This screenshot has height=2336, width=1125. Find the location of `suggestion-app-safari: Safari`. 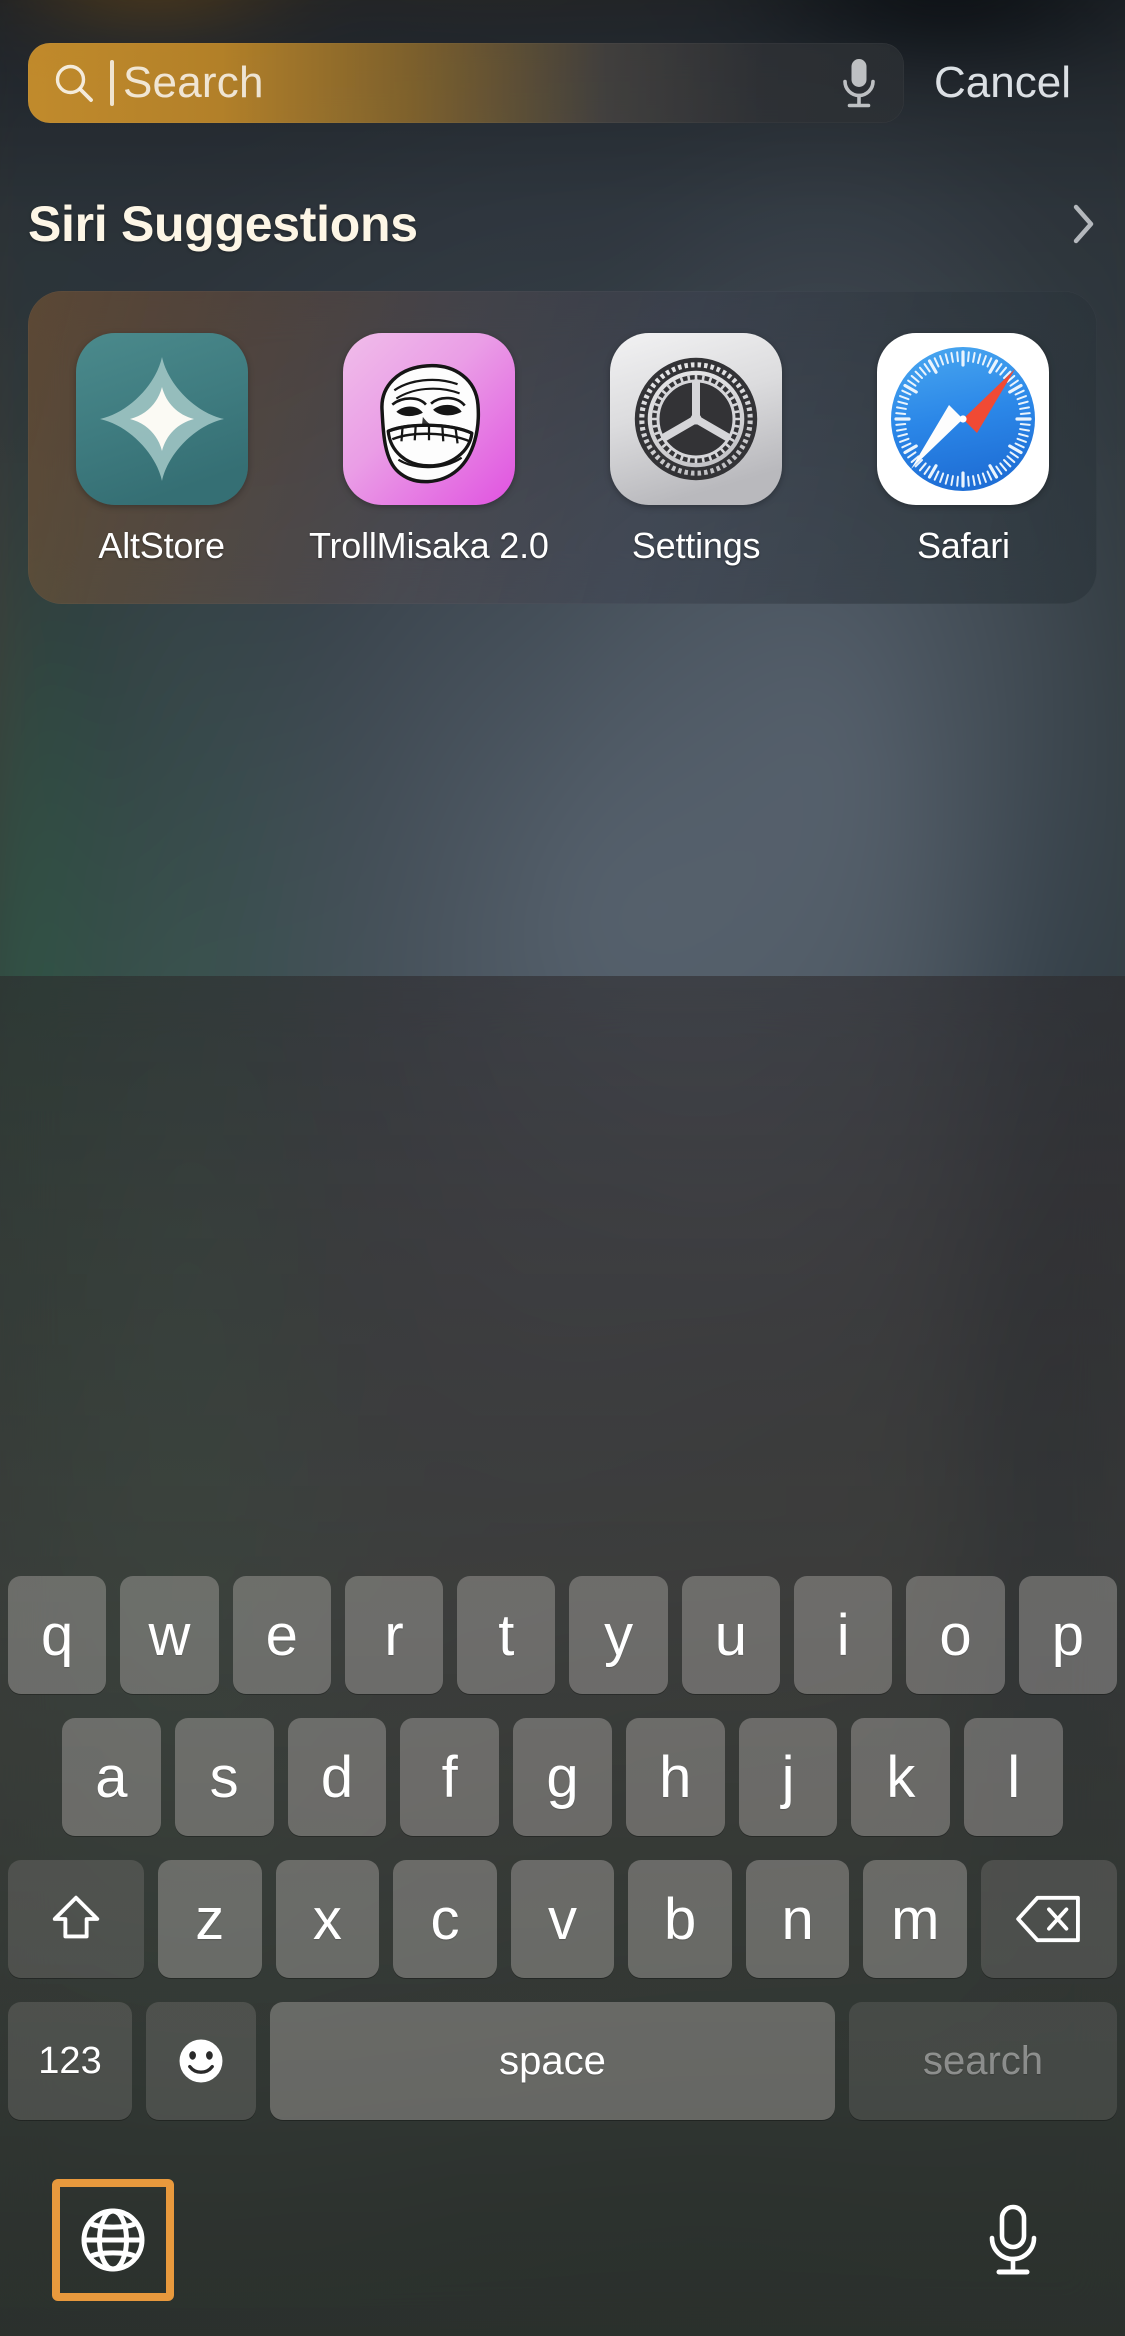

suggestion-app-safari: Safari is located at coordinates (963, 450).